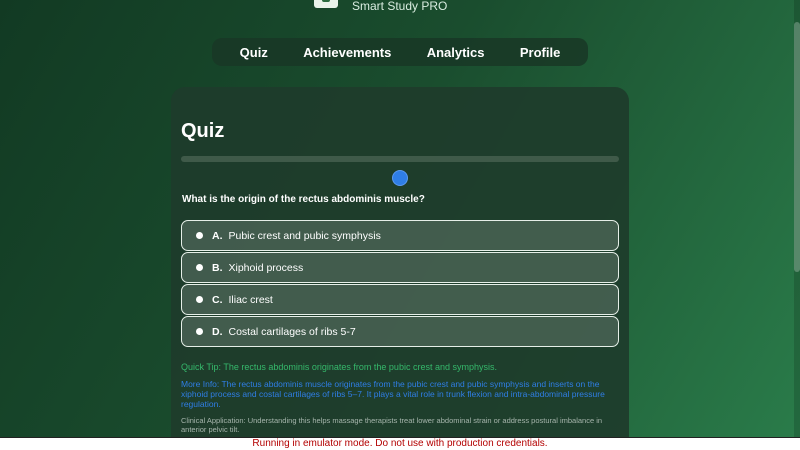 The image size is (800, 450). I want to click on option-text: Iliac crest, so click(250, 299).